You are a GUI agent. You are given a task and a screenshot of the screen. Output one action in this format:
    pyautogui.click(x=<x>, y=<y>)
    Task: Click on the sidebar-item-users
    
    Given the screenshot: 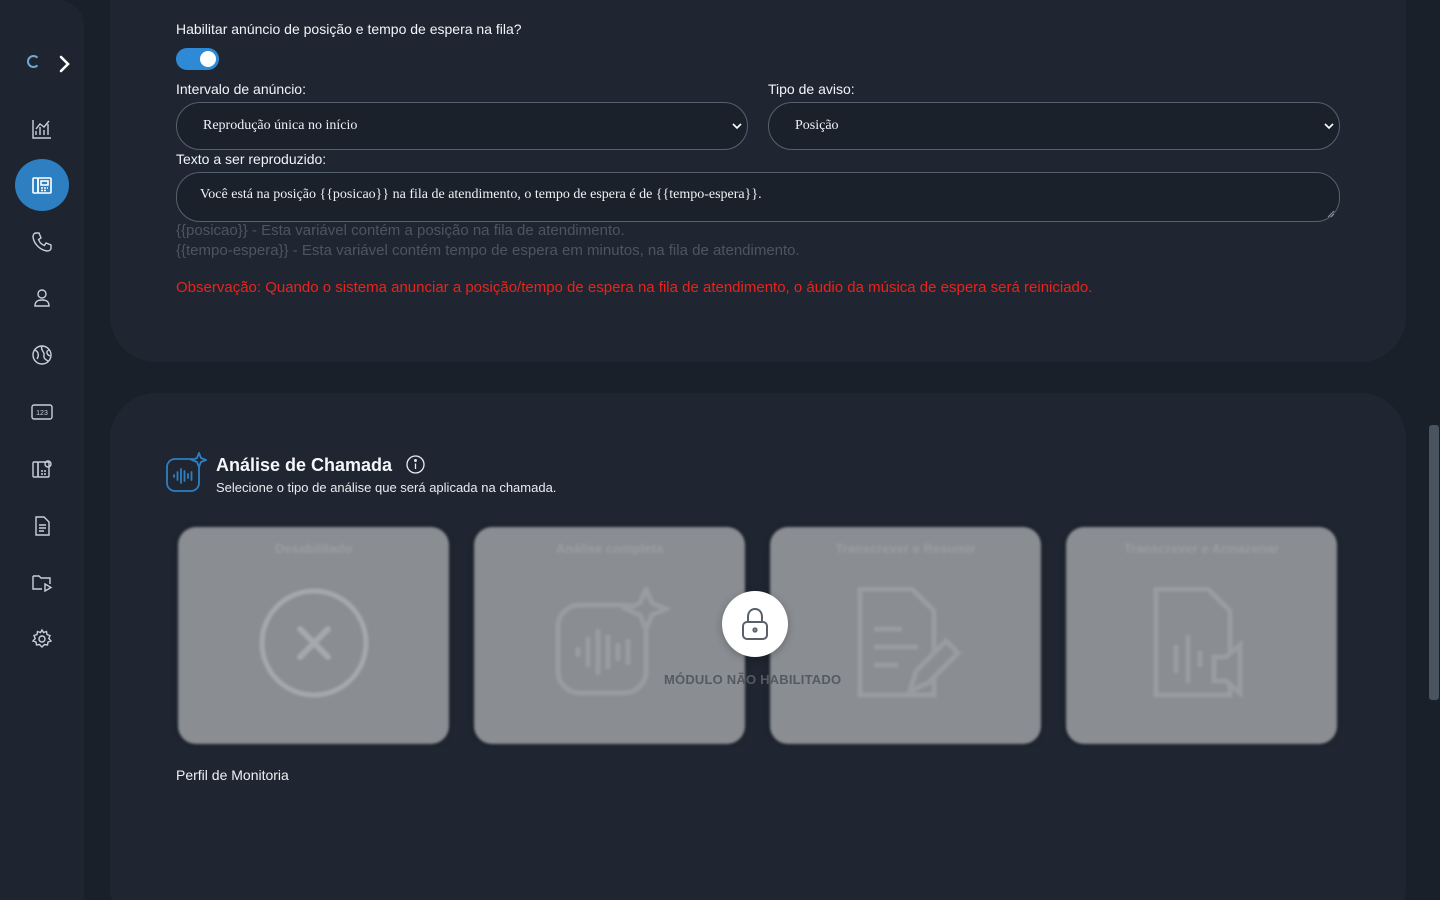 What is the action you would take?
    pyautogui.click(x=42, y=298)
    